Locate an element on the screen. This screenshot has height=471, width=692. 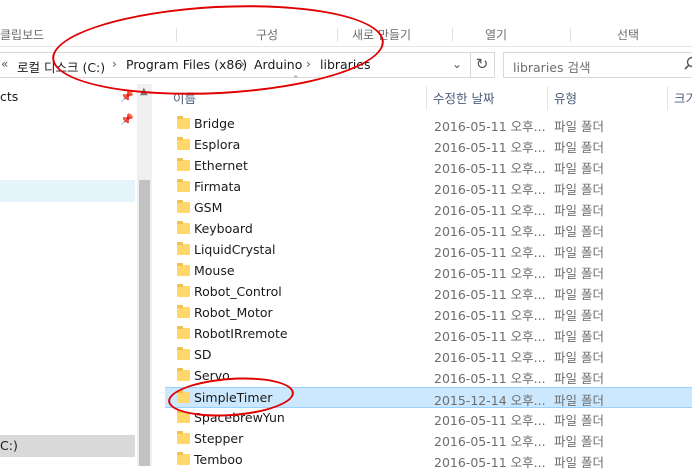
column-header-date: 수정한 날짜 is located at coordinates (463, 97).